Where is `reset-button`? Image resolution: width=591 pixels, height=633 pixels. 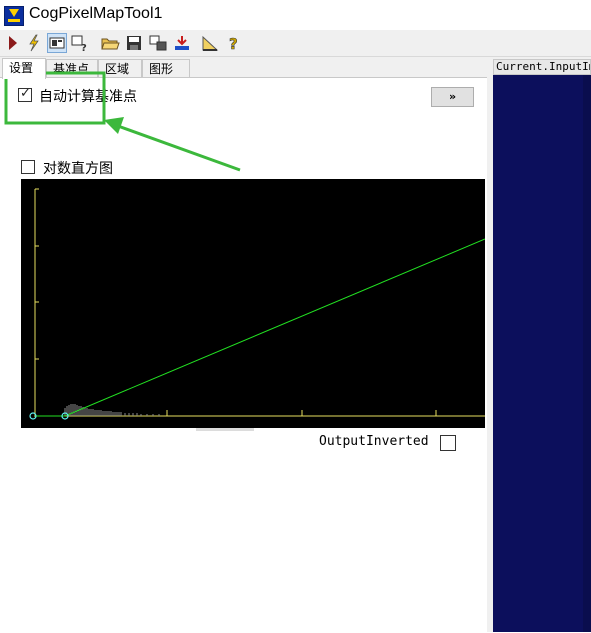 reset-button is located at coordinates (158, 43).